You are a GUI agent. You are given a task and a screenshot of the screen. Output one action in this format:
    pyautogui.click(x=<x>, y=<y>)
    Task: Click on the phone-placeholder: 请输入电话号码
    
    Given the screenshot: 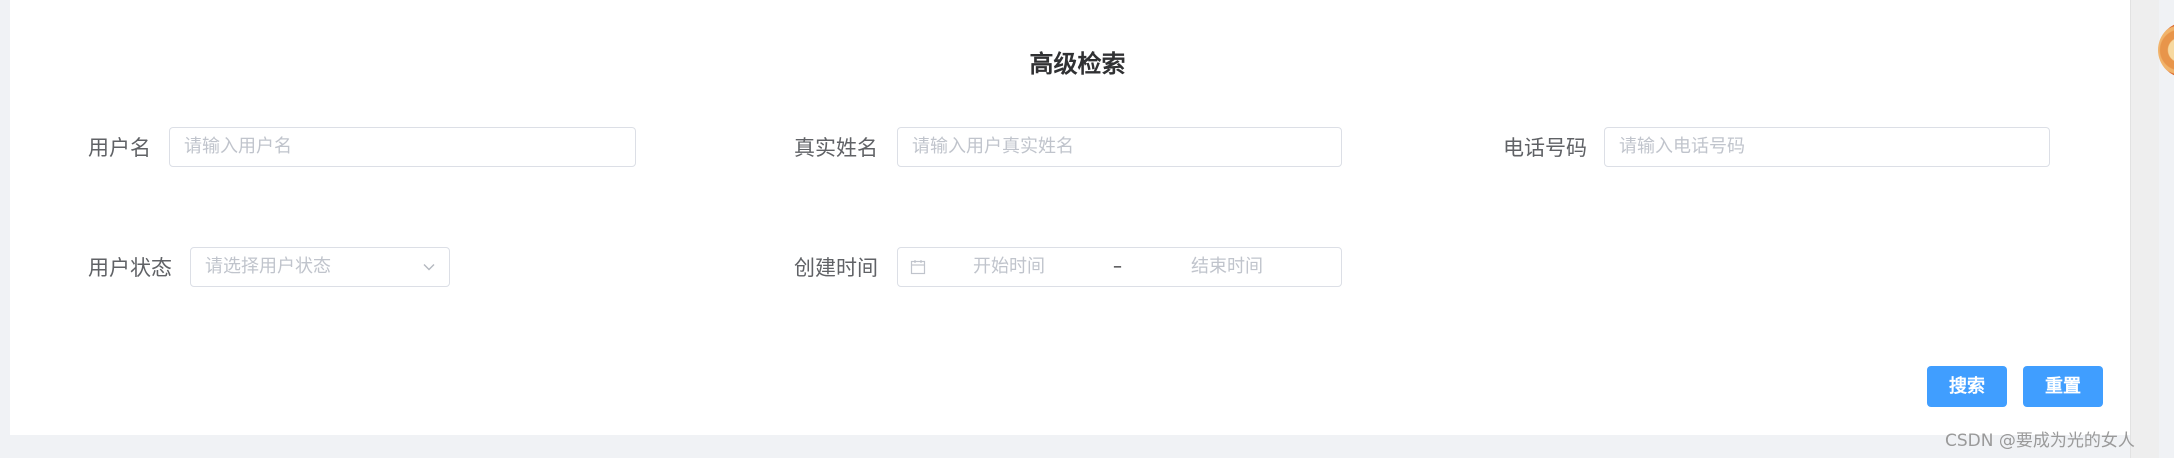 What is the action you would take?
    pyautogui.click(x=1682, y=146)
    